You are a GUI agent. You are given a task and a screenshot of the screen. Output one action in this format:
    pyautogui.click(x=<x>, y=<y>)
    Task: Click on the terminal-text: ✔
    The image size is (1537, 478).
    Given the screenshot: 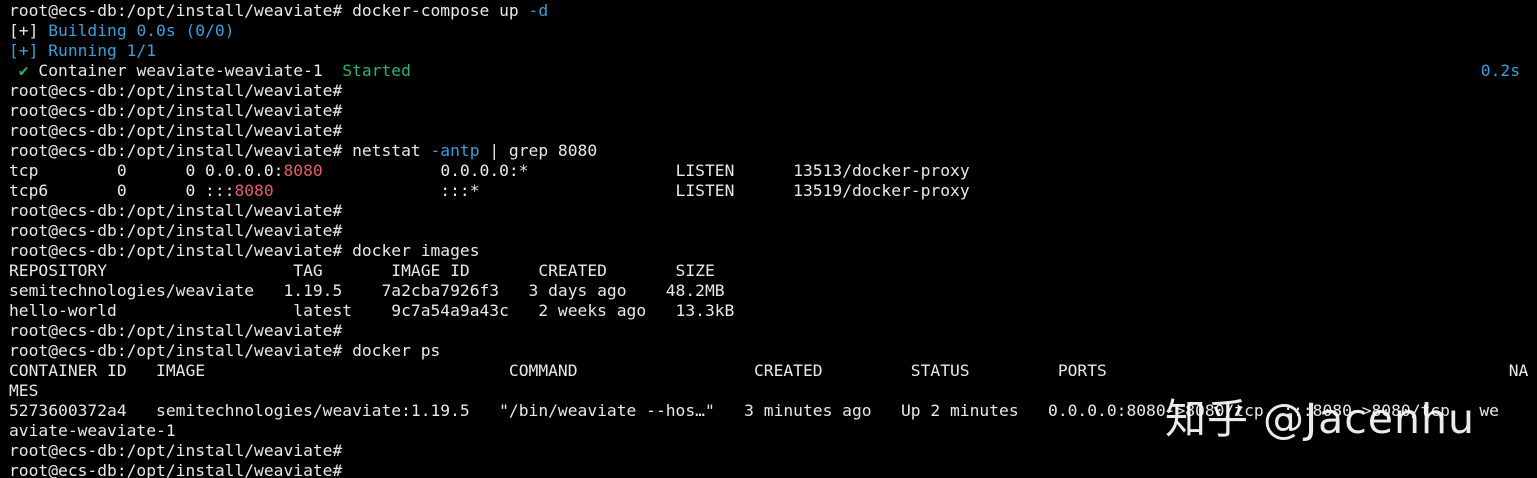 What is the action you would take?
    pyautogui.click(x=24, y=70)
    